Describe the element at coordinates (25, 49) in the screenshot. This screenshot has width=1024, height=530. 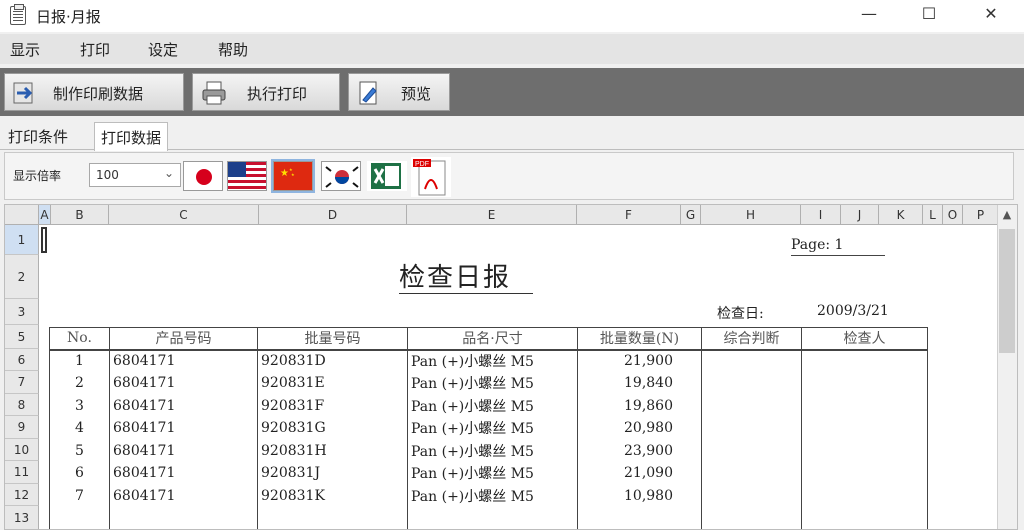
I see `menu-display: 显示` at that location.